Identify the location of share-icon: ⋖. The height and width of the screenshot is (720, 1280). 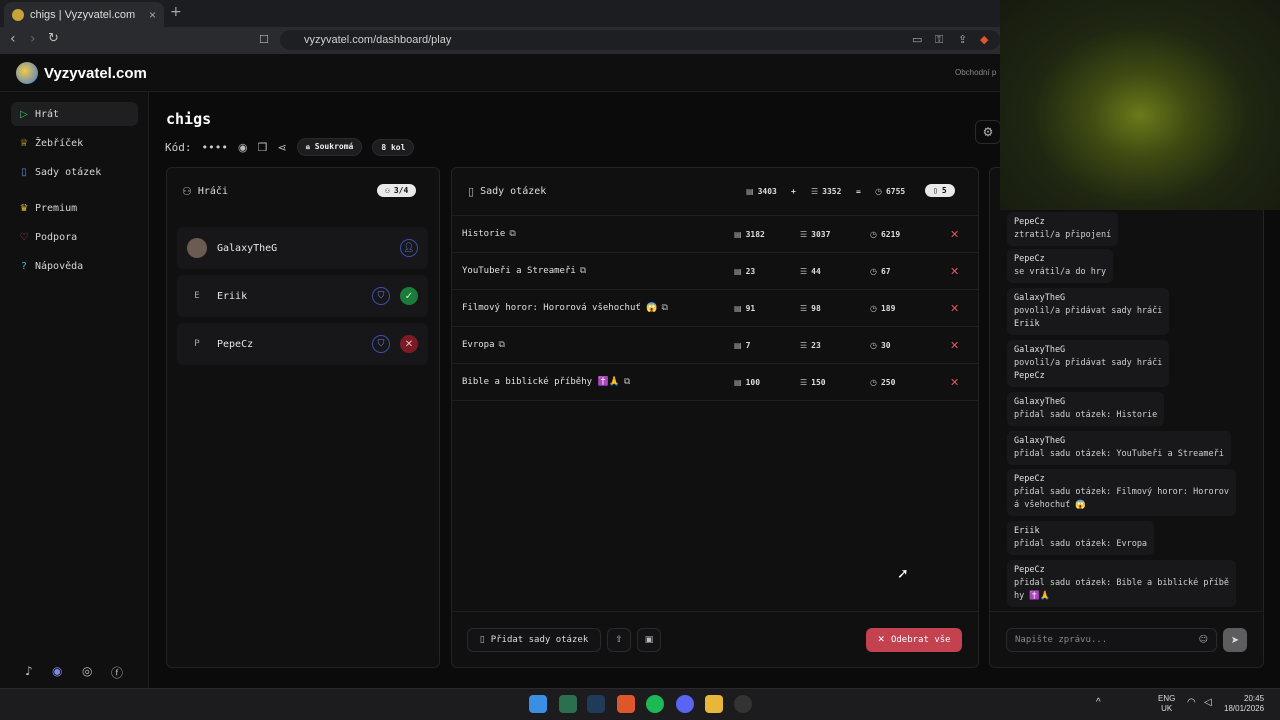
(281, 147).